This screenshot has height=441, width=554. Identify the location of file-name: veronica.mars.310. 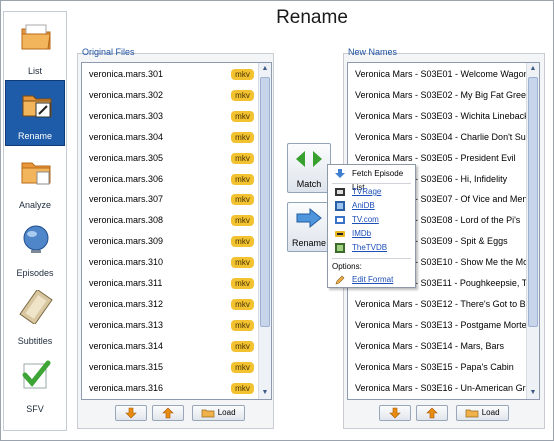
(126, 262).